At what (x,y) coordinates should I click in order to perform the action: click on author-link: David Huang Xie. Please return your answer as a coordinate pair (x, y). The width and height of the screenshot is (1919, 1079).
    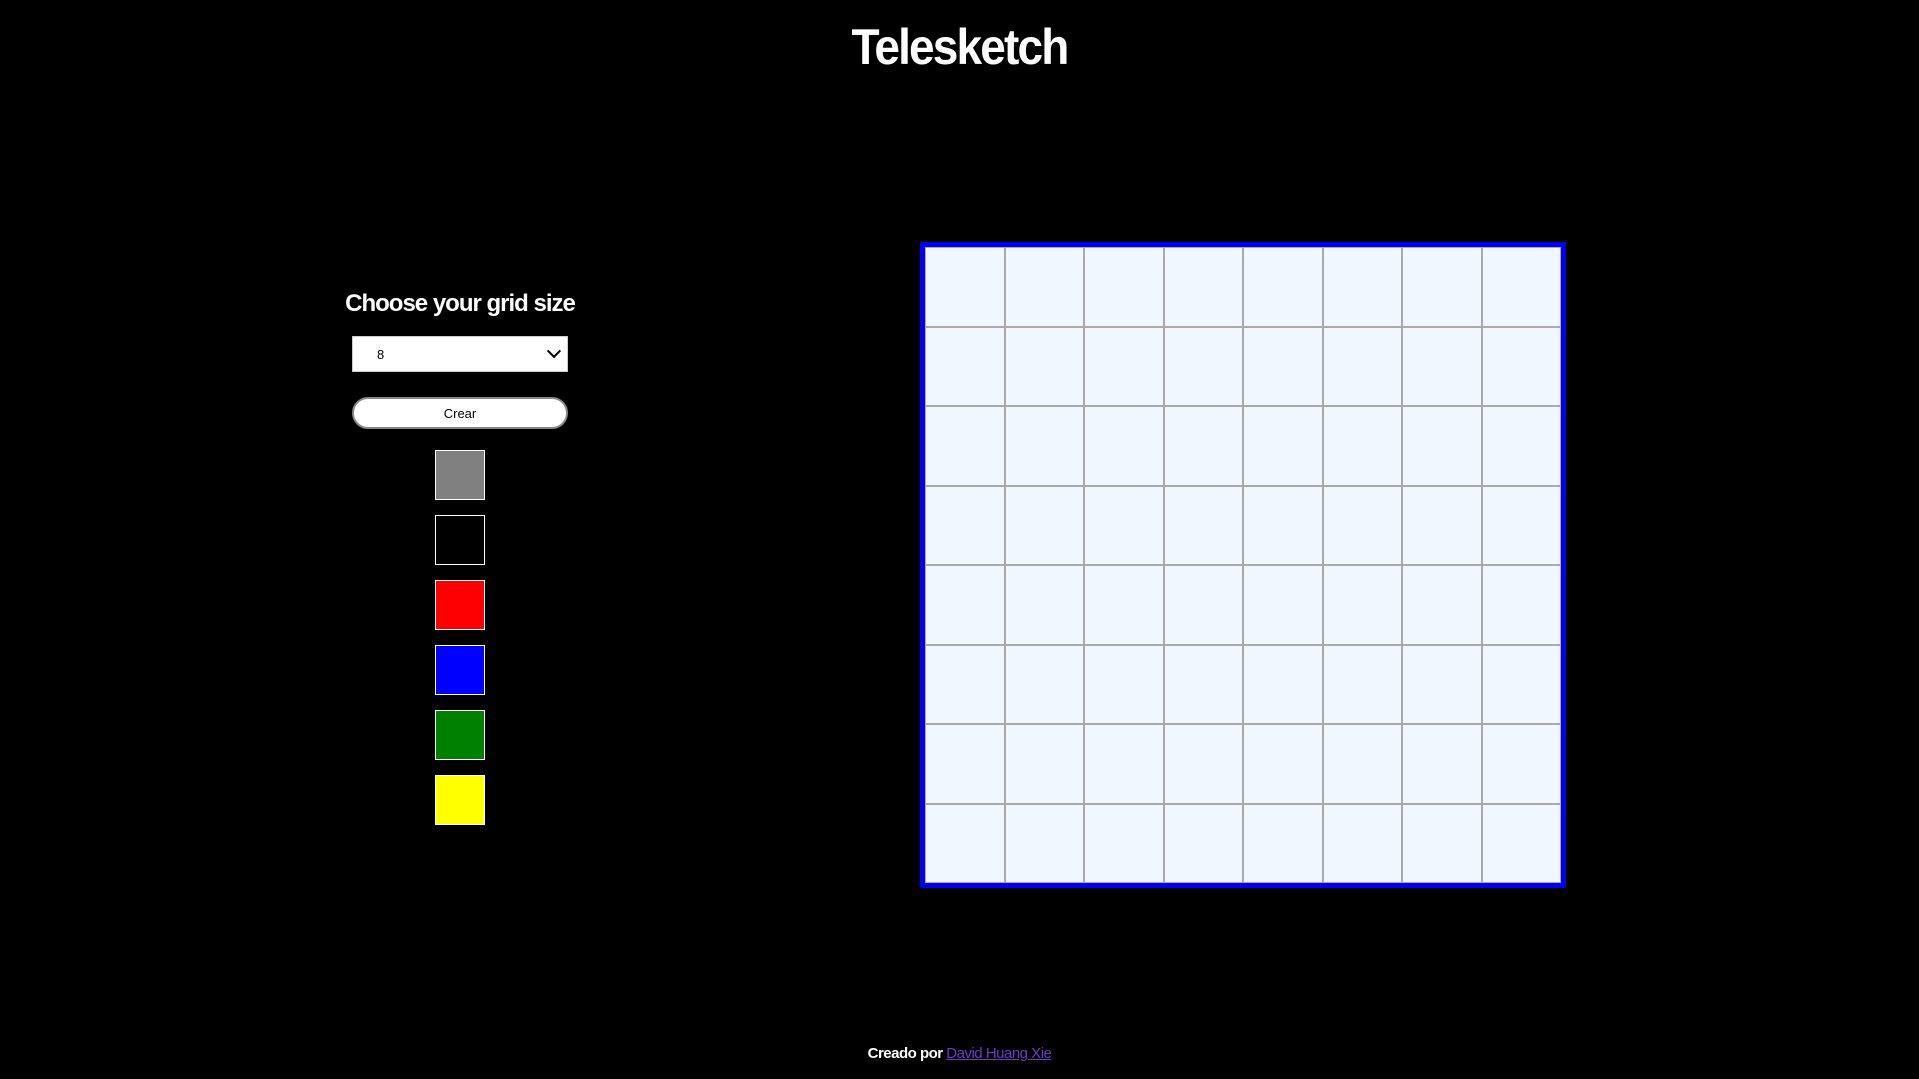
    Looking at the image, I should click on (999, 1053).